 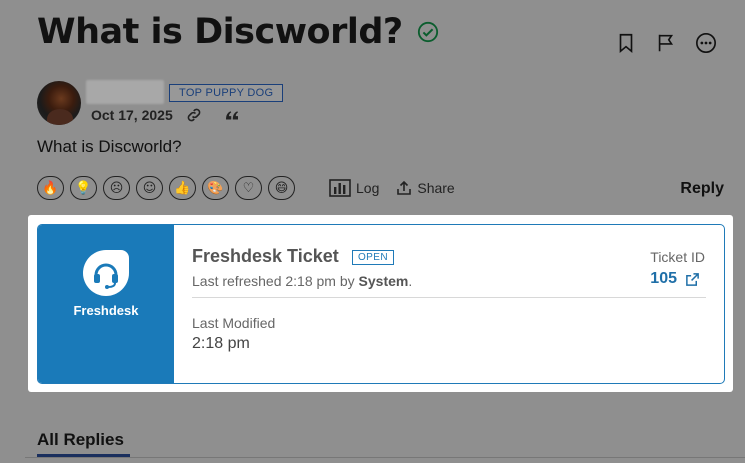 What do you see at coordinates (194, 115) in the screenshot?
I see `link-icon` at bounding box center [194, 115].